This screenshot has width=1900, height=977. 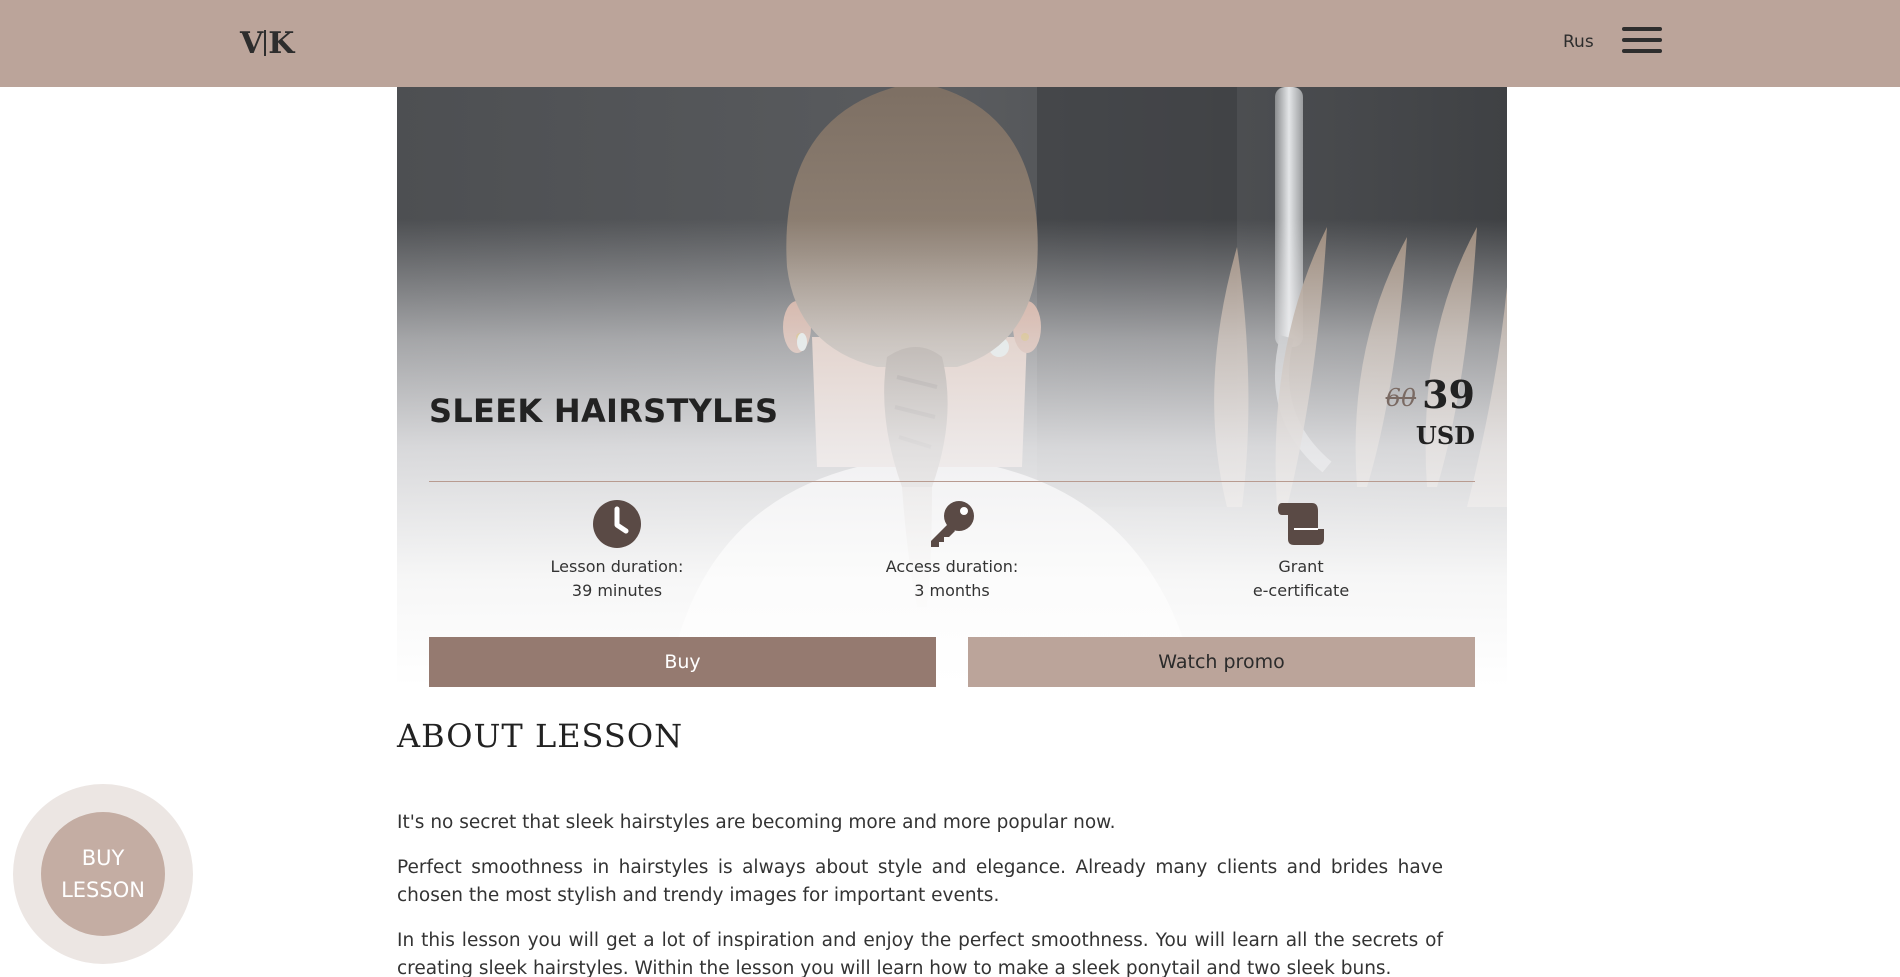 What do you see at coordinates (617, 524) in the screenshot?
I see `clock-icon` at bounding box center [617, 524].